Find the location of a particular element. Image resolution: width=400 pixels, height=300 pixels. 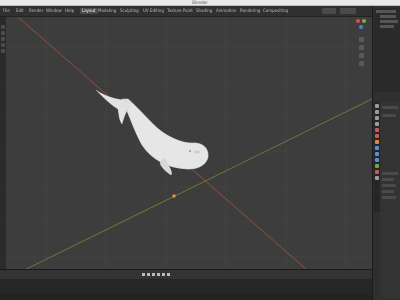

timeline-header is located at coordinates (186, 274).